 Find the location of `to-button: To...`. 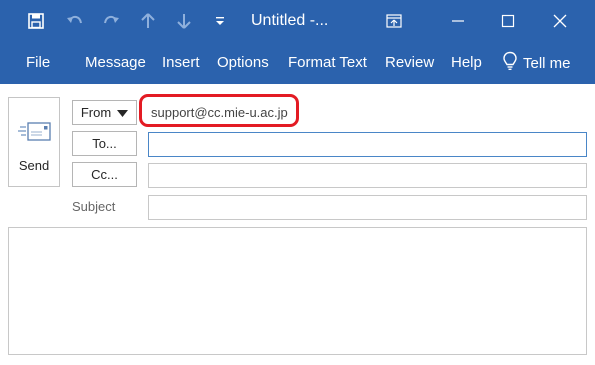

to-button: To... is located at coordinates (104, 143).